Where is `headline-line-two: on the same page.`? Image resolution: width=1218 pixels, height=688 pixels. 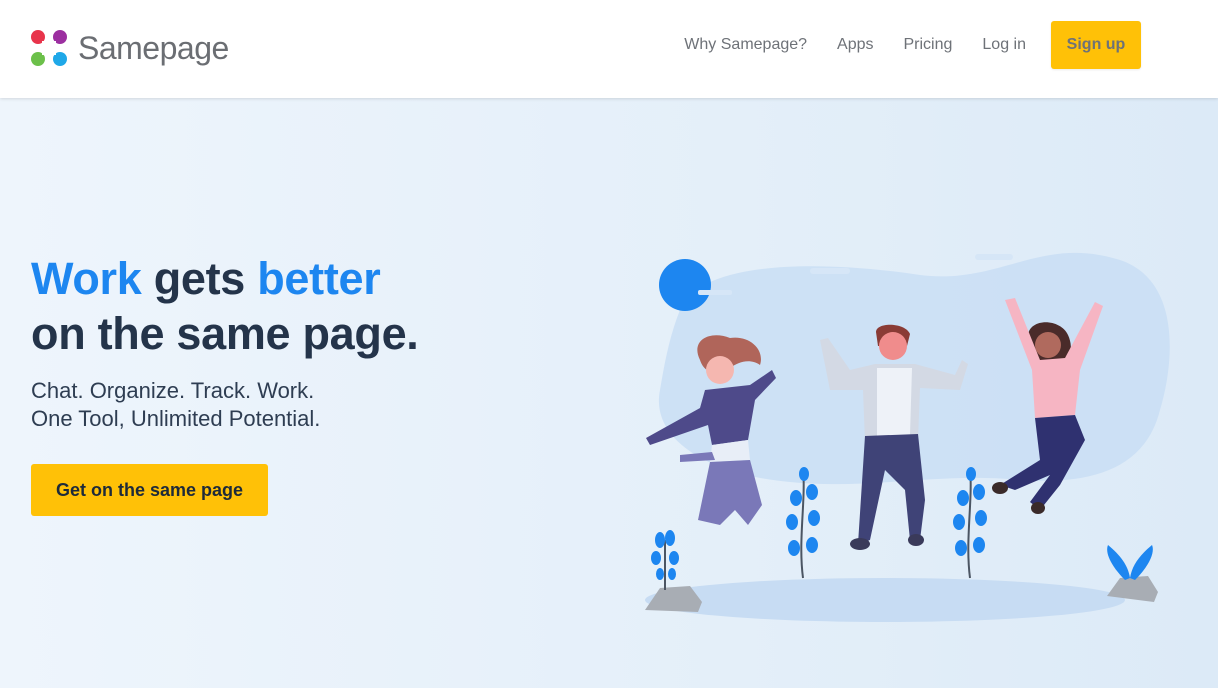
headline-line-two: on the same page. is located at coordinates (225, 333).